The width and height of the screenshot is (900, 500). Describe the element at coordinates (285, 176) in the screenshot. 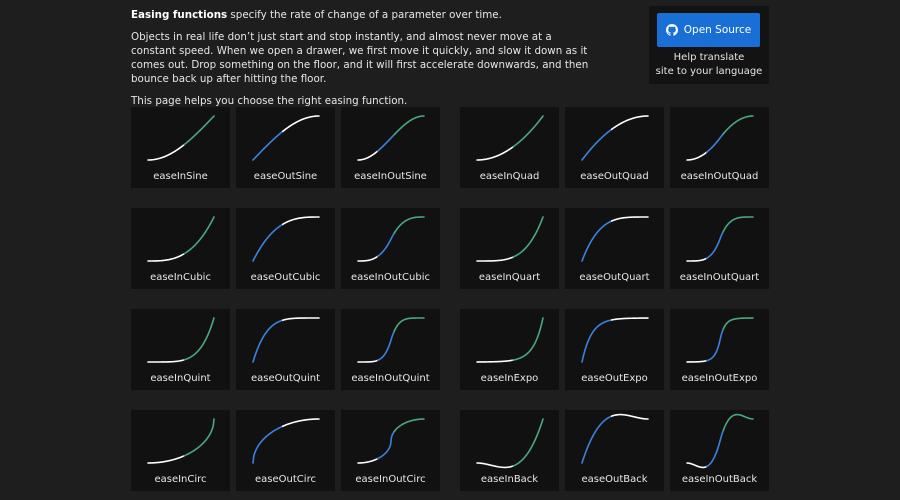

I see `easing-label: easeOutSine` at that location.